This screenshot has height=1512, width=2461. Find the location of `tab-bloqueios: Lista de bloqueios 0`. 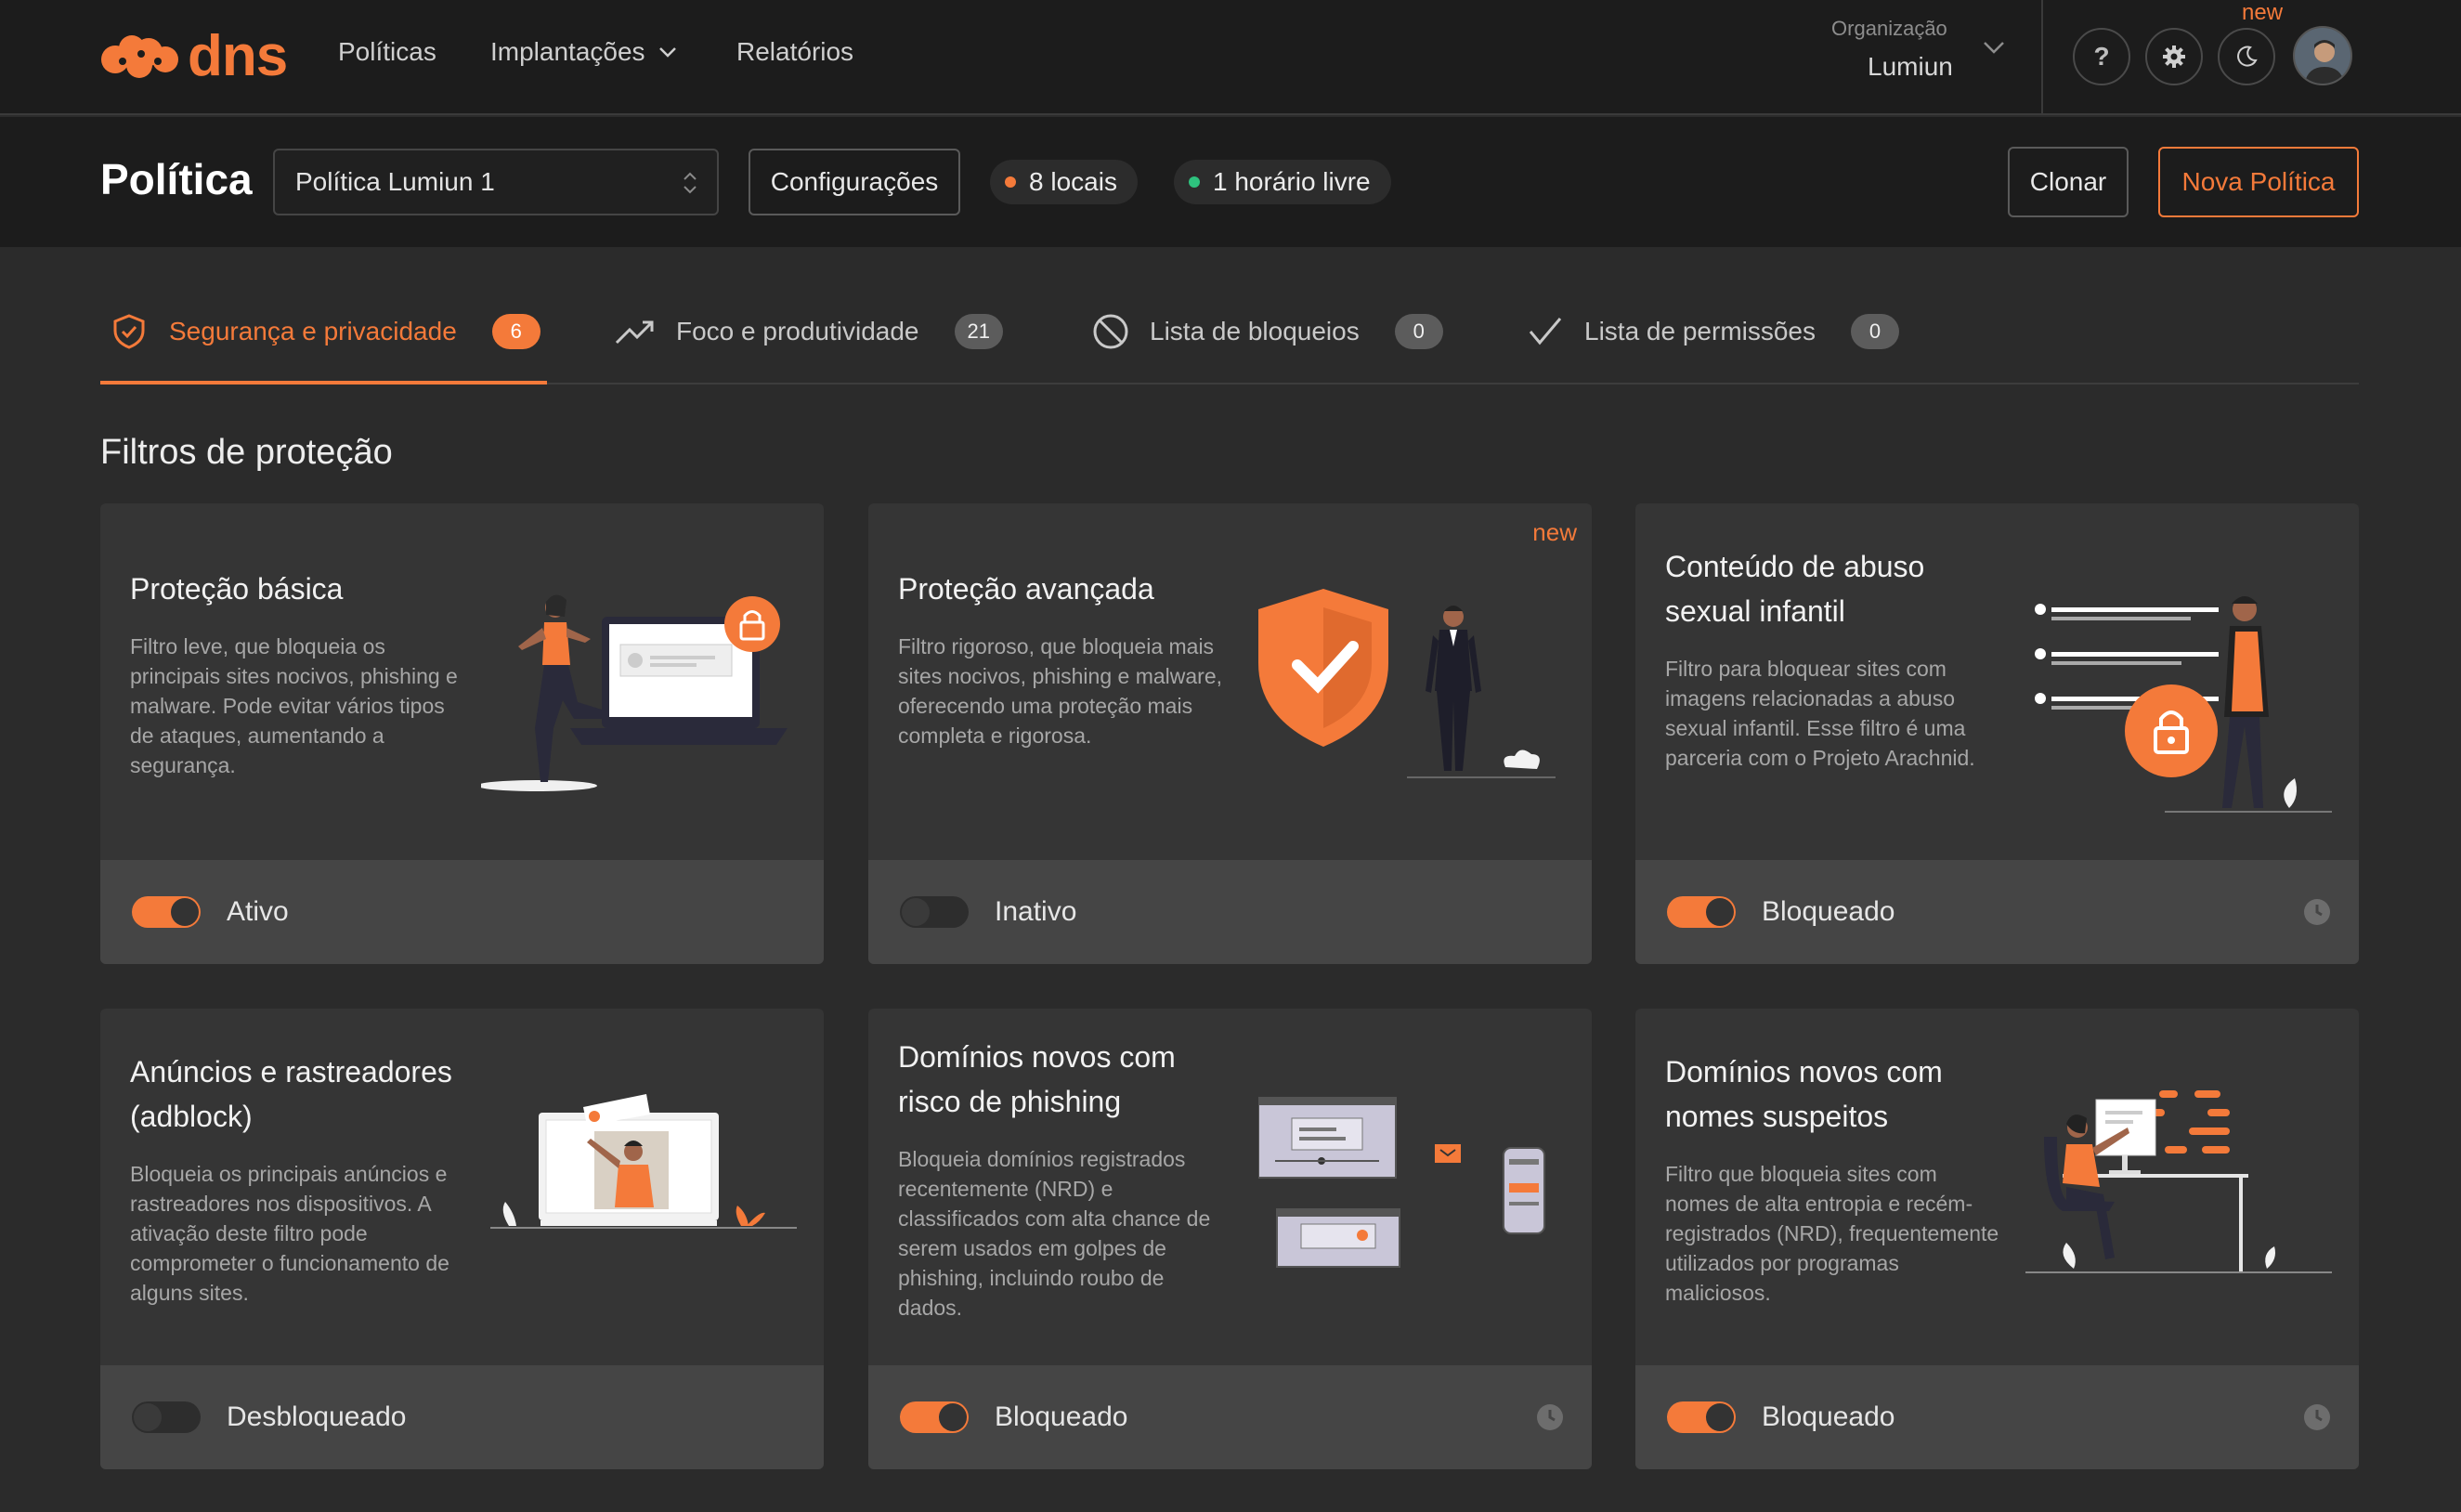

tab-bloqueios: Lista de bloqueios 0 is located at coordinates (1267, 332).